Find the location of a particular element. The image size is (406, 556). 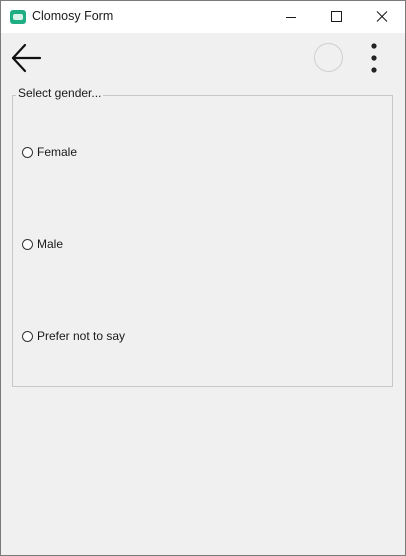

close-button is located at coordinates (382, 17).